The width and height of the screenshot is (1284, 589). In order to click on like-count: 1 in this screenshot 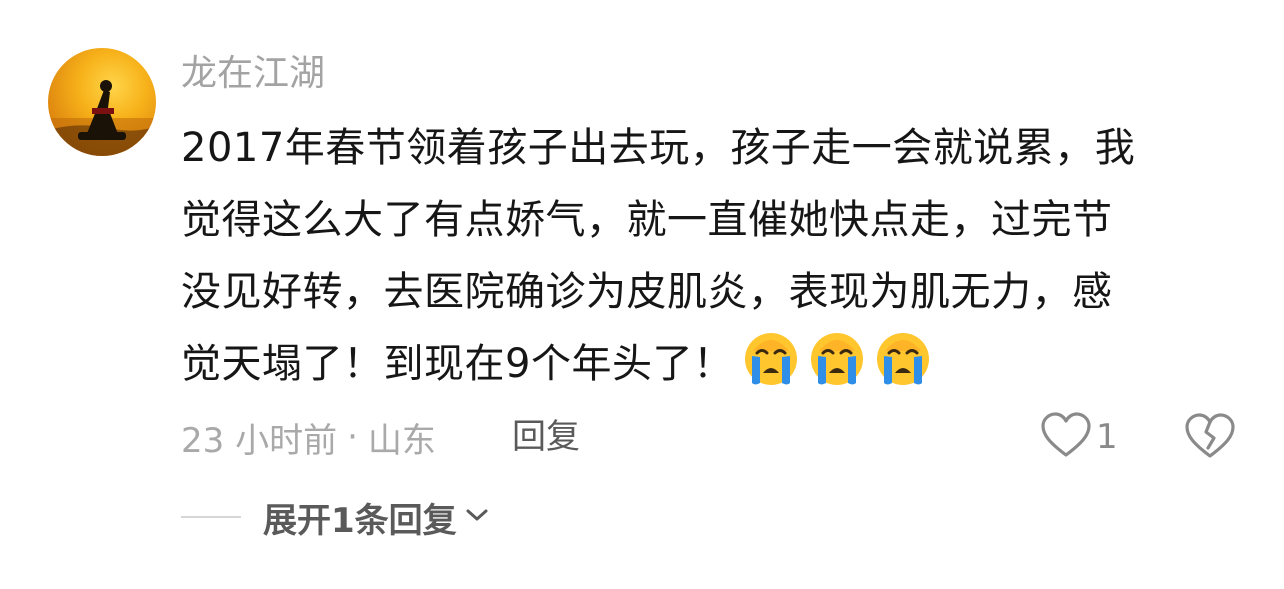, I will do `click(1107, 437)`.